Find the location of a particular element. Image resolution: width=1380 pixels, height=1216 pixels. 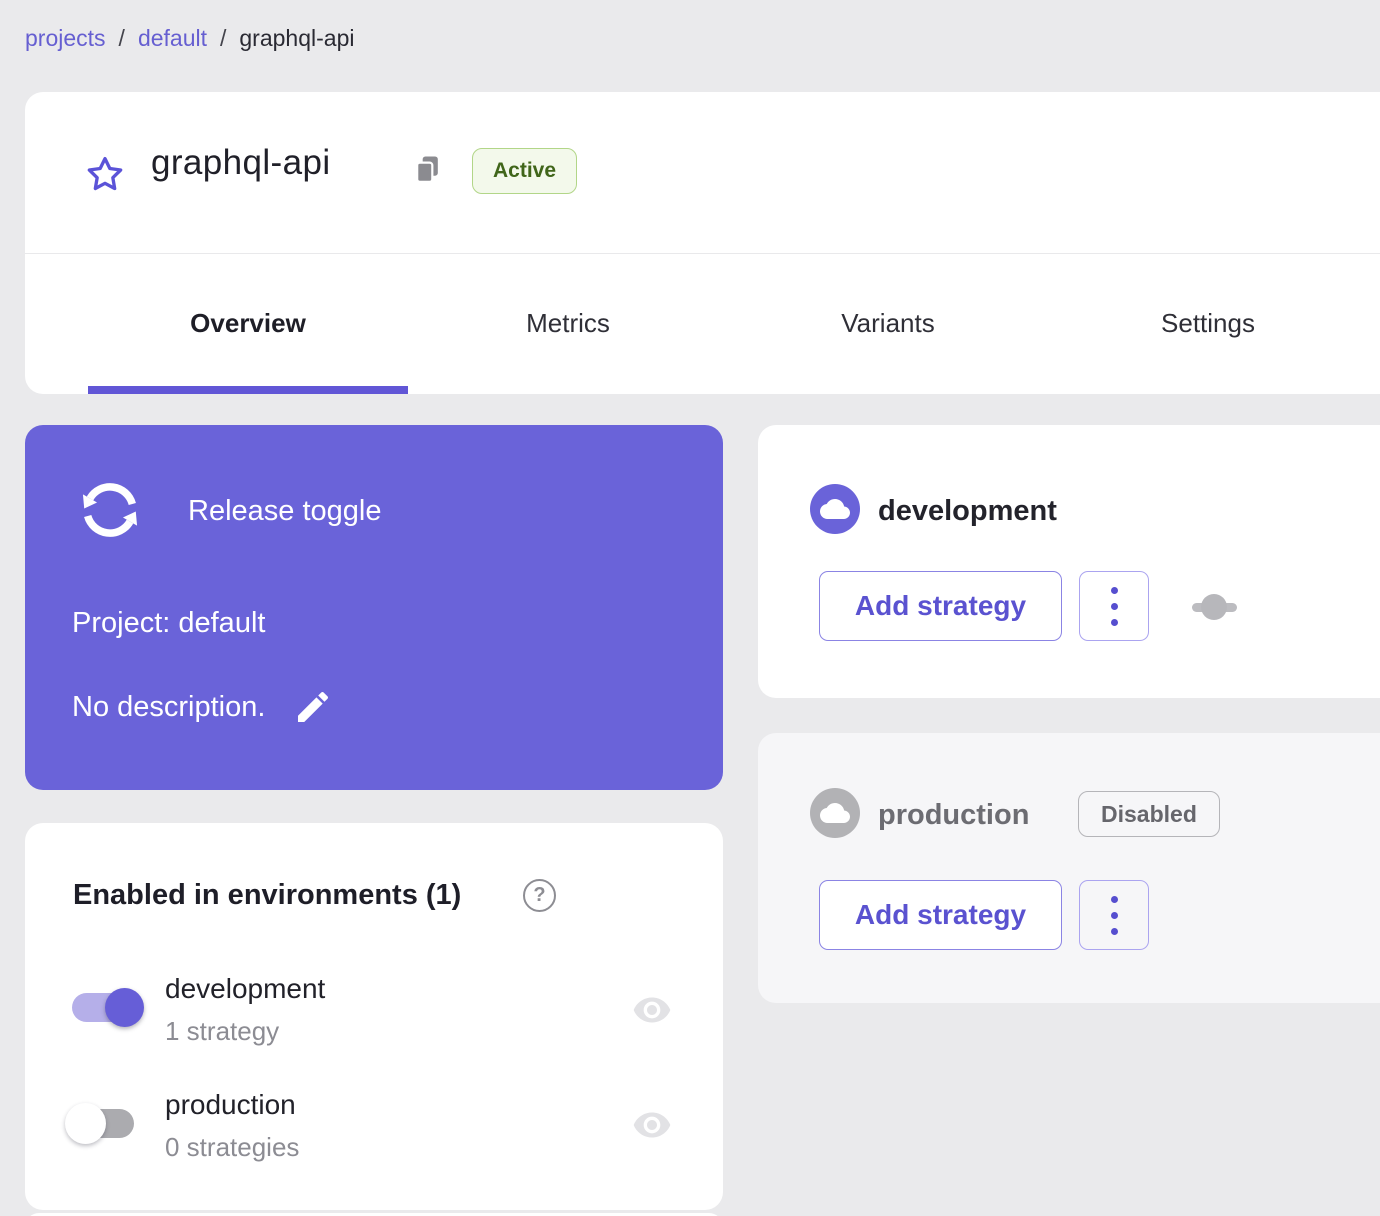

tab-metrics: Metrics is located at coordinates (568, 323).